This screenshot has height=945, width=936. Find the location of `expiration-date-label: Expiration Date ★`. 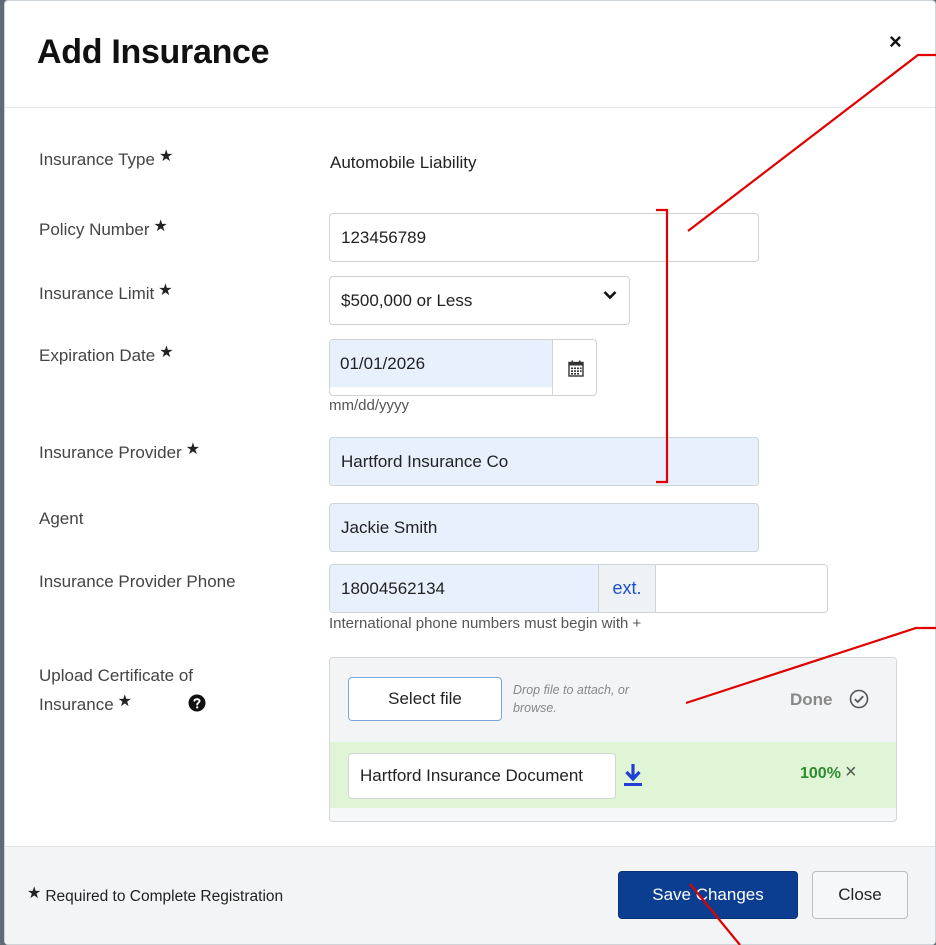

expiration-date-label: Expiration Date ★ is located at coordinates (106, 355).